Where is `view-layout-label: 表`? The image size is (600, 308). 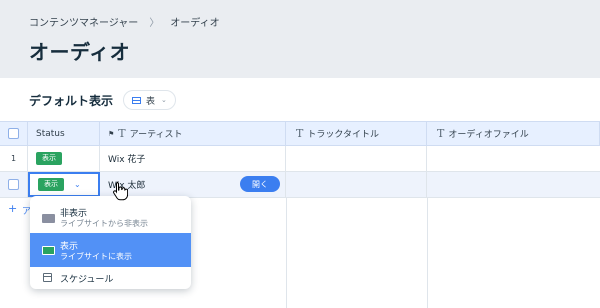
view-layout-label: 表 is located at coordinates (151, 101).